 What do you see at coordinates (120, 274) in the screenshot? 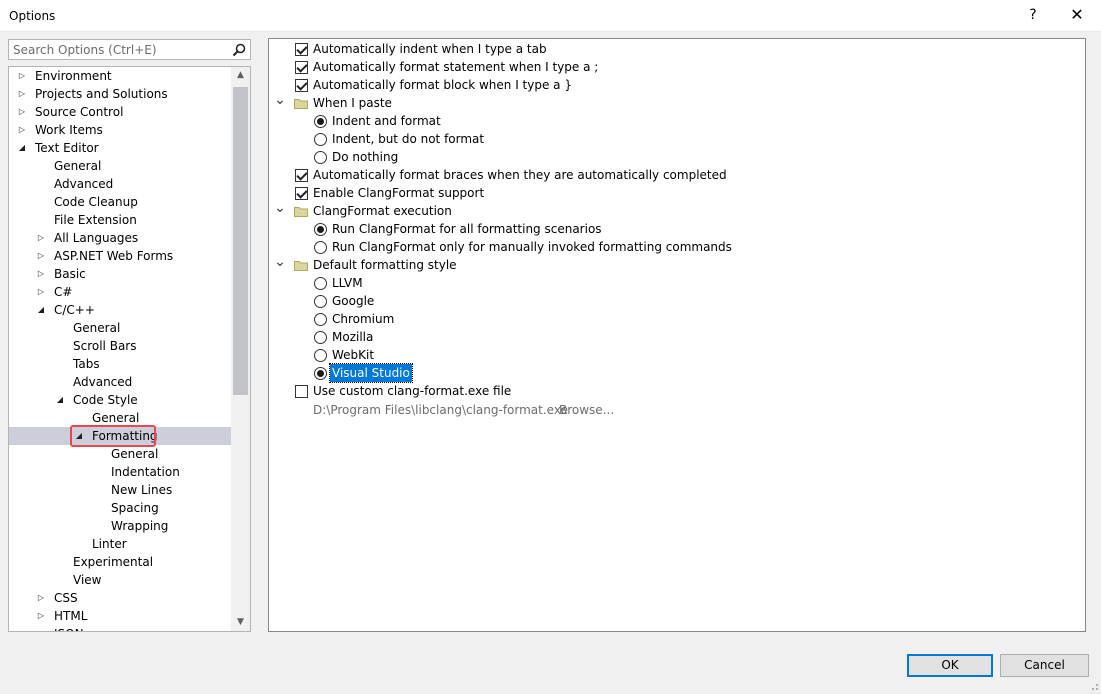
I see `tree-item: ▷ Basic` at bounding box center [120, 274].